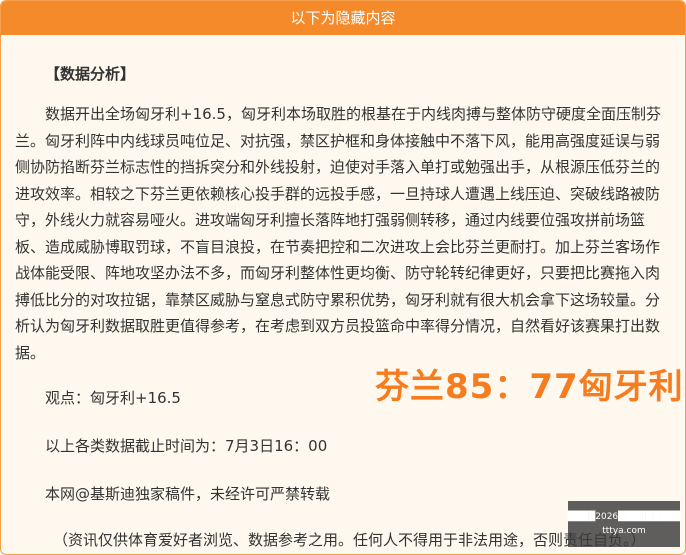 Image resolution: width=686 pixels, height=555 pixels. Describe the element at coordinates (186, 446) in the screenshot. I see `deadline-line: 以上各类数据截止时间为：7月3日16：00` at that location.